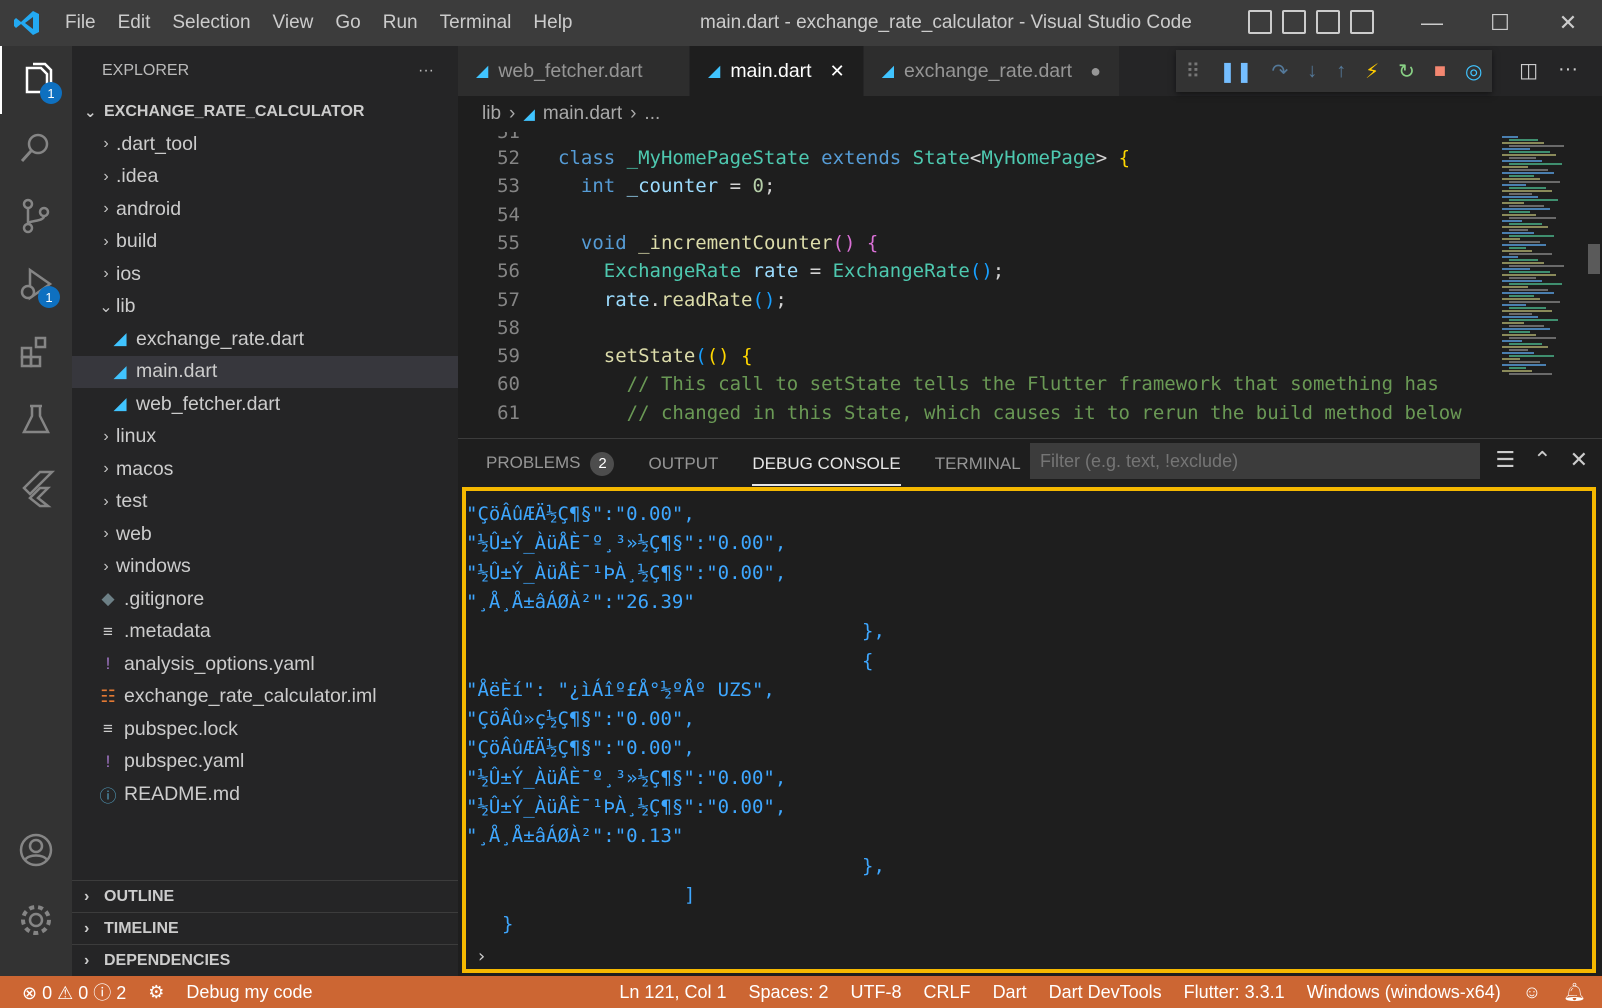 This screenshot has width=1602, height=1008. I want to click on encoding-status: UTF-8, so click(876, 992).